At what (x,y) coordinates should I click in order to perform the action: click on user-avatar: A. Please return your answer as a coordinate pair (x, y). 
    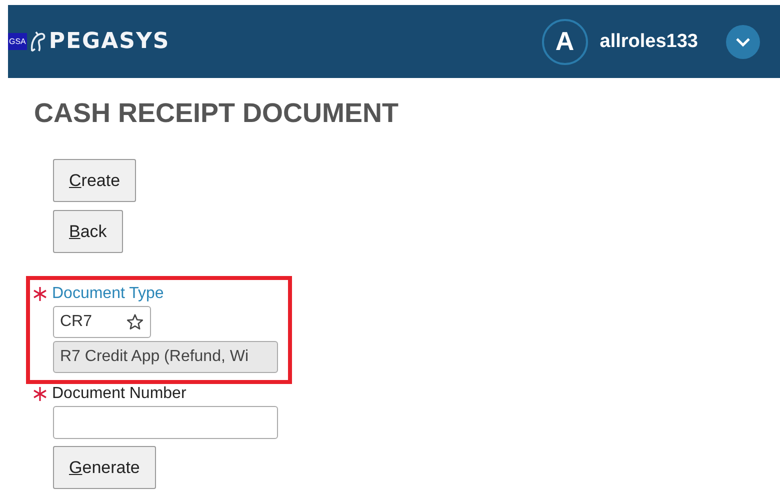
    Looking at the image, I should click on (565, 41).